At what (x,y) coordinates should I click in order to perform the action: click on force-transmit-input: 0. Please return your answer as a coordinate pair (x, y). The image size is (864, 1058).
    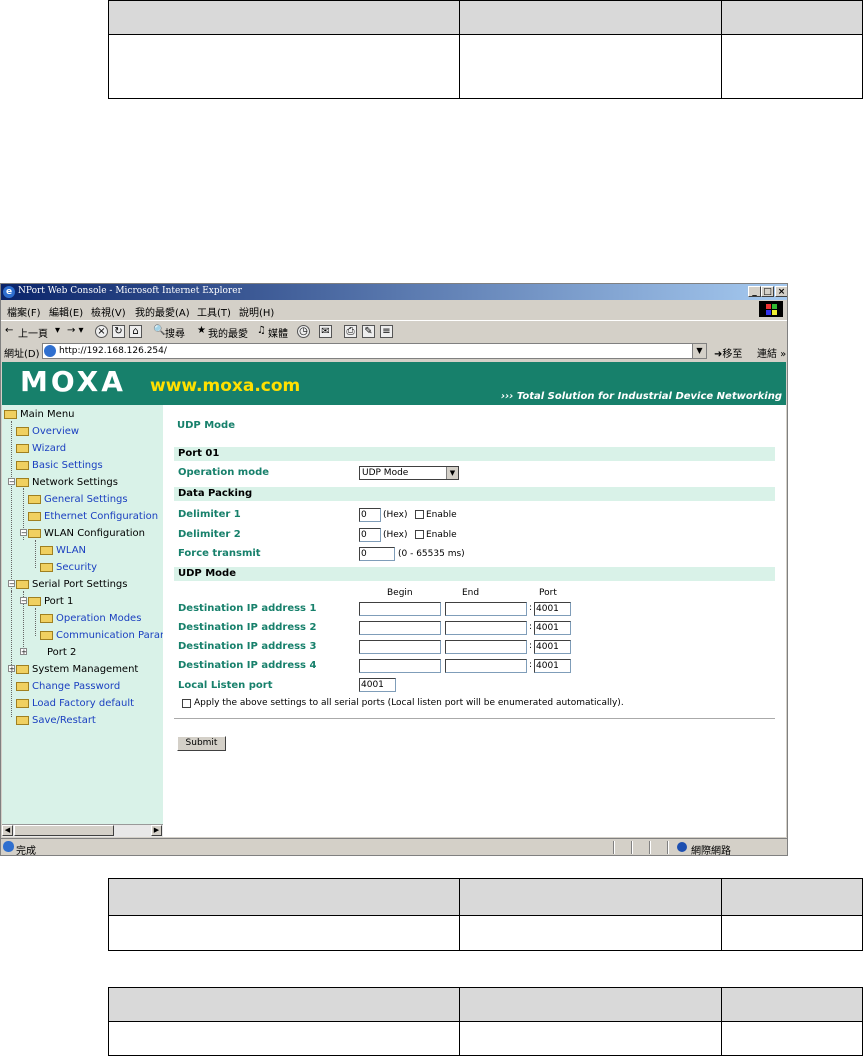
    Looking at the image, I should click on (377, 554).